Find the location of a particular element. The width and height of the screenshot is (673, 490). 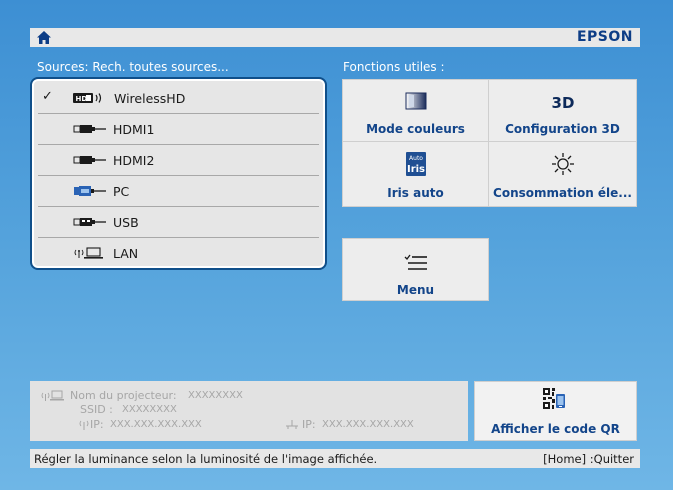

menu-list-icon is located at coordinates (415, 262).